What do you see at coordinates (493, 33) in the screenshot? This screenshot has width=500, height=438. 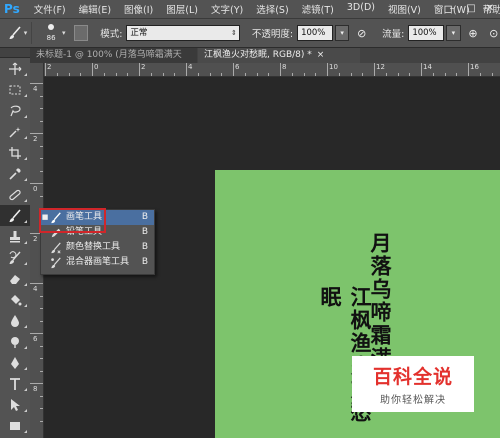 I see `pressure-size-icon: ⊙` at bounding box center [493, 33].